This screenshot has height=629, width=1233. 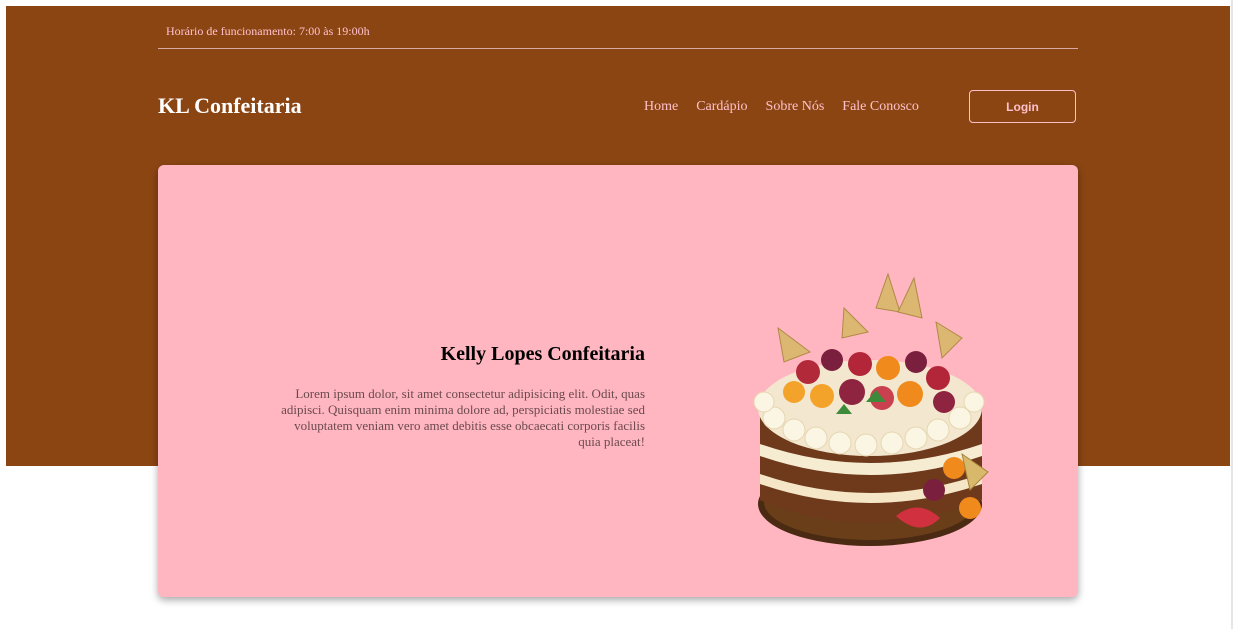 What do you see at coordinates (542, 354) in the screenshot?
I see `hero-title: Kelly Lopes Confeitaria` at bounding box center [542, 354].